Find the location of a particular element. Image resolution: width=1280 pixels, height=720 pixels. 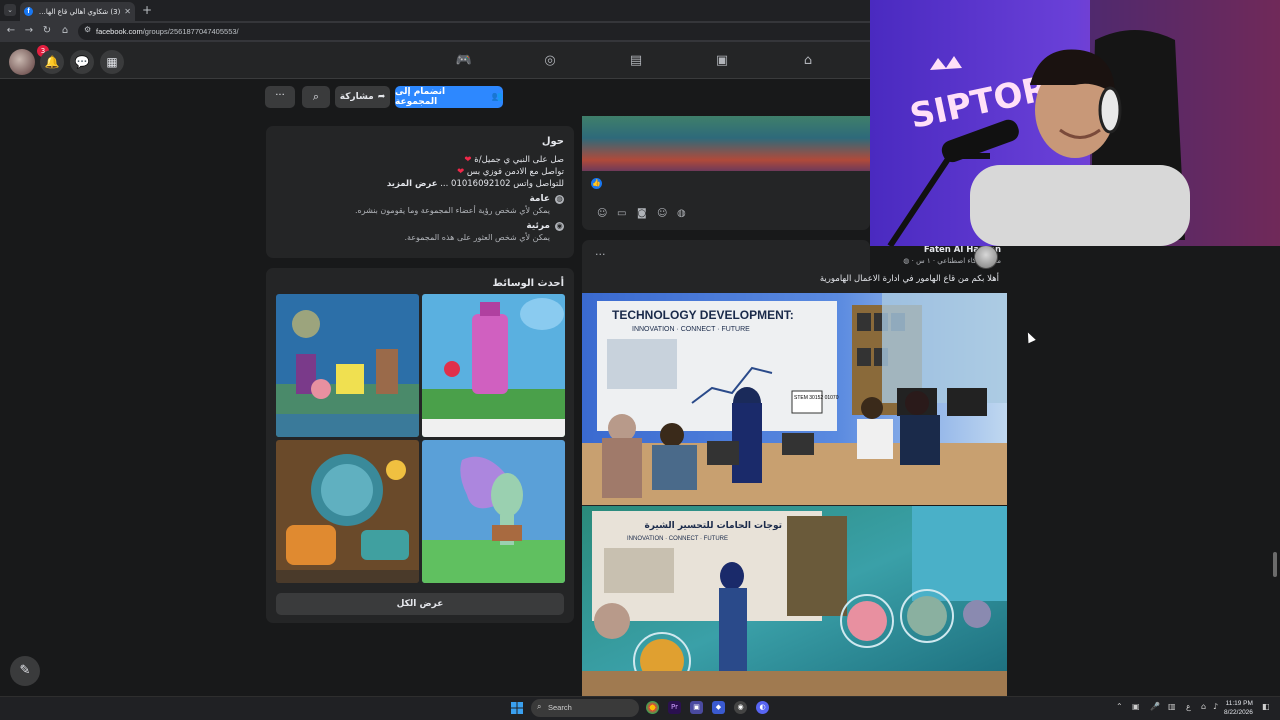

share-arrow-icon: ➦ is located at coordinates (381, 97).